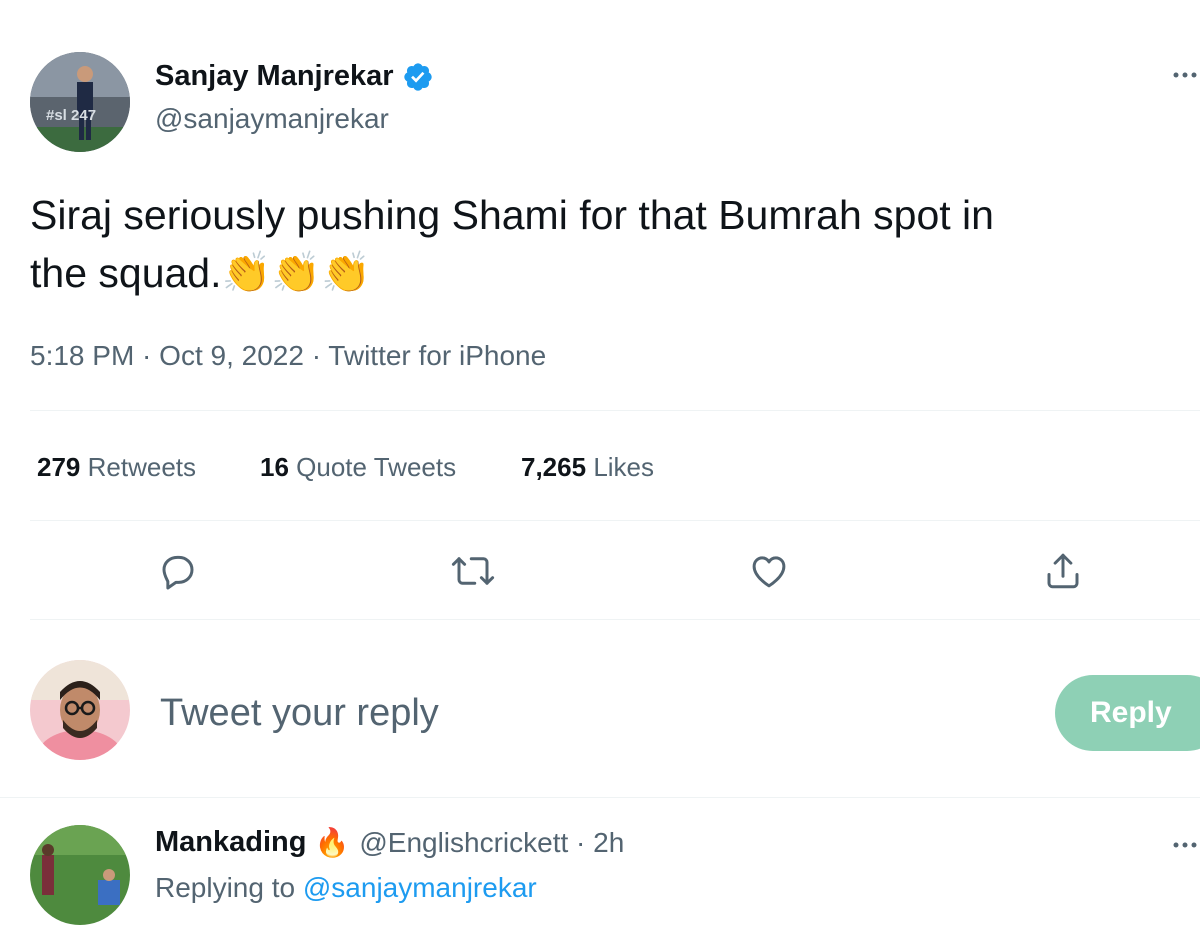 The width and height of the screenshot is (1200, 925). Describe the element at coordinates (178, 571) in the screenshot. I see `reply-icon` at that location.